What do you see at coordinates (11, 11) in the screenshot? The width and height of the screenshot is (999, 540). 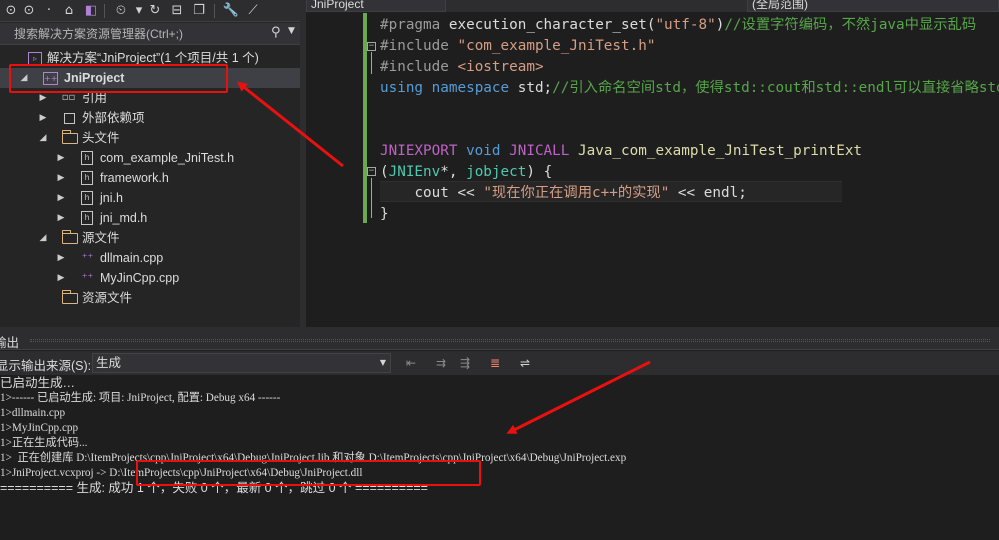 I see `back-icon: ⊙` at bounding box center [11, 11].